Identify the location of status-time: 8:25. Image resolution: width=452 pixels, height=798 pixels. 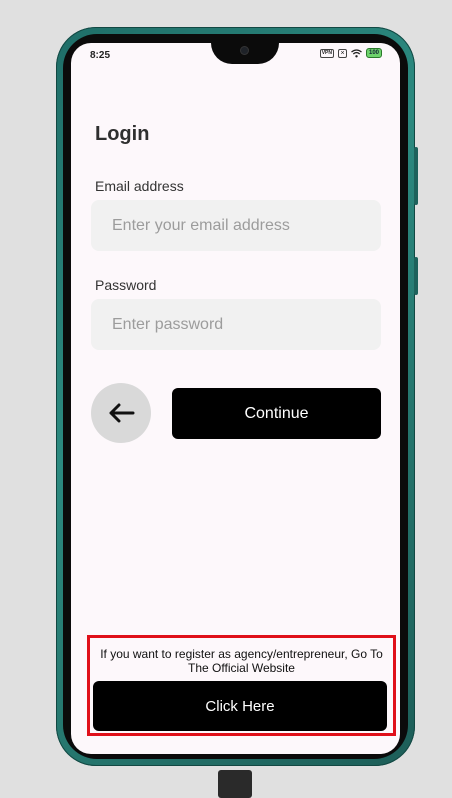
(100, 55).